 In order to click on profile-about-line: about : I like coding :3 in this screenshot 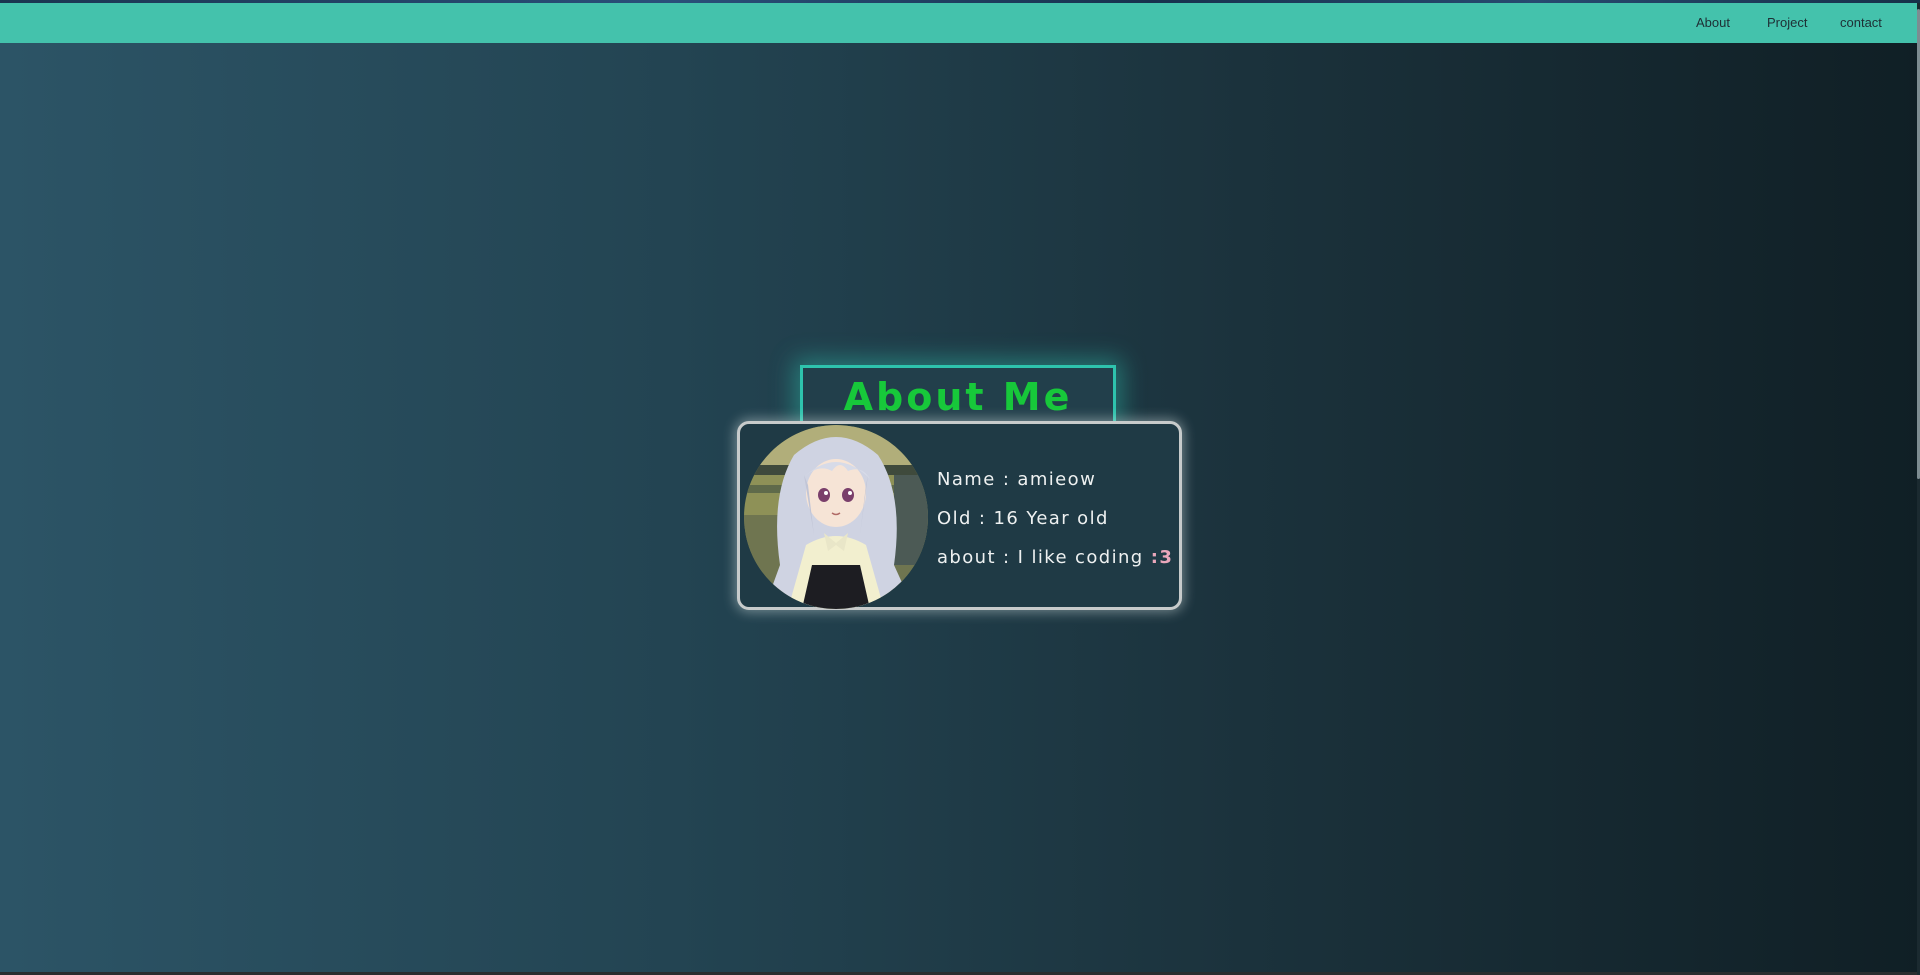, I will do `click(1055, 557)`.